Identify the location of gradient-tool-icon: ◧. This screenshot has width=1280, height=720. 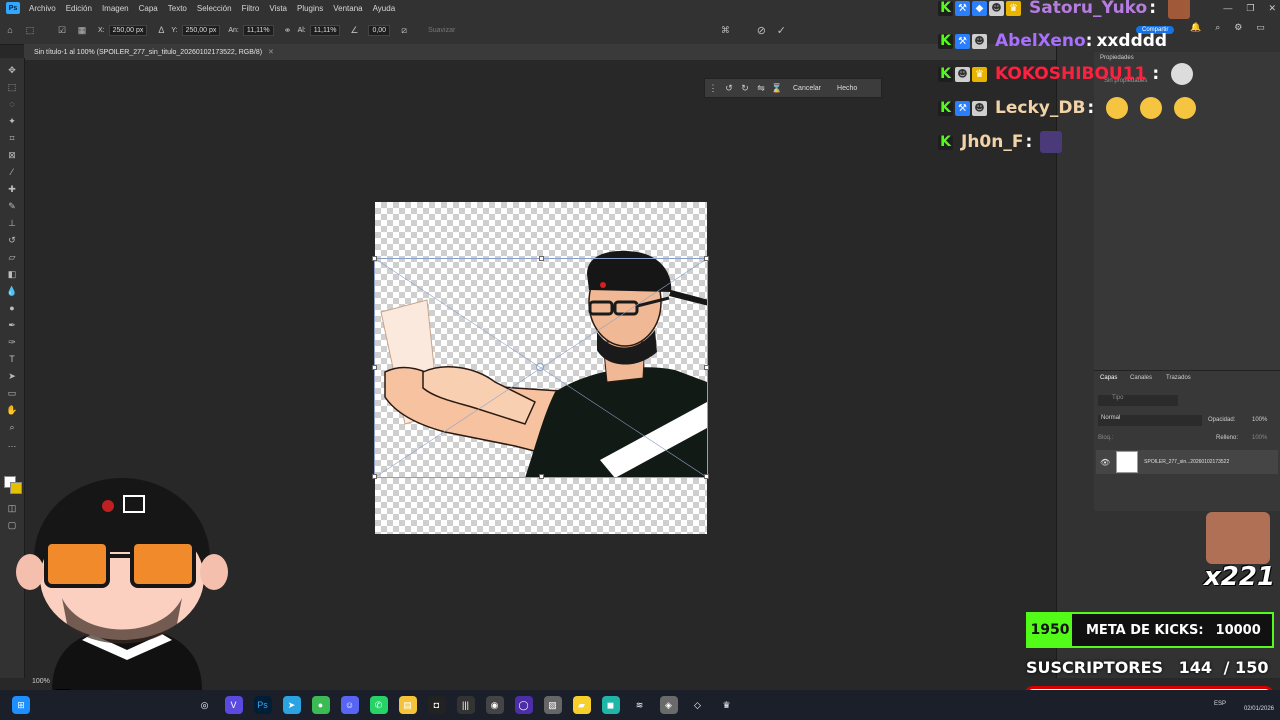
(12, 274).